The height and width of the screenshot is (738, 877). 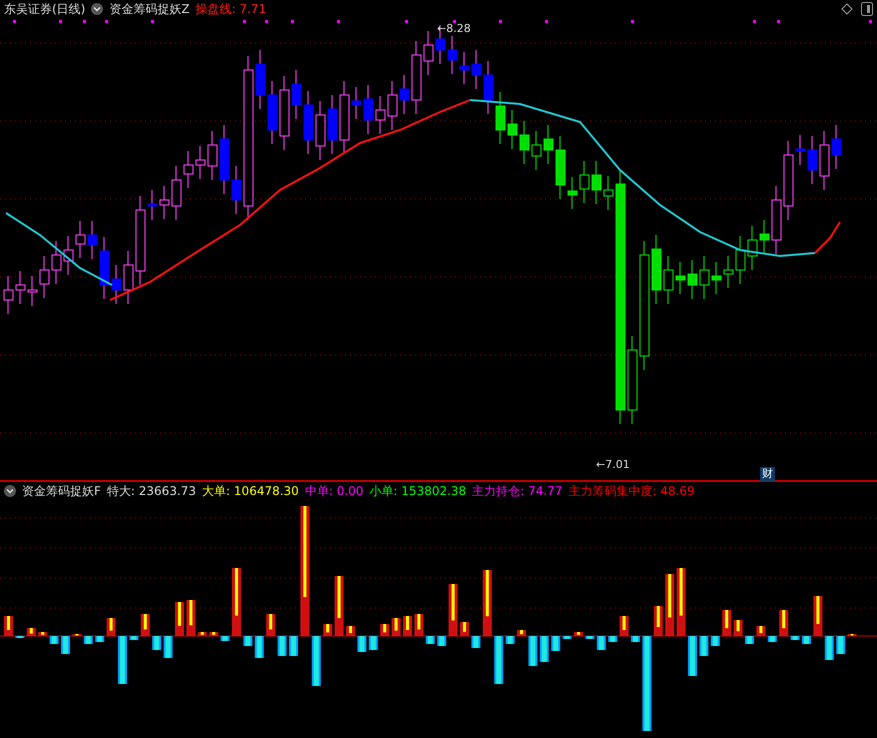 I want to click on diamond-icon, so click(x=847, y=9).